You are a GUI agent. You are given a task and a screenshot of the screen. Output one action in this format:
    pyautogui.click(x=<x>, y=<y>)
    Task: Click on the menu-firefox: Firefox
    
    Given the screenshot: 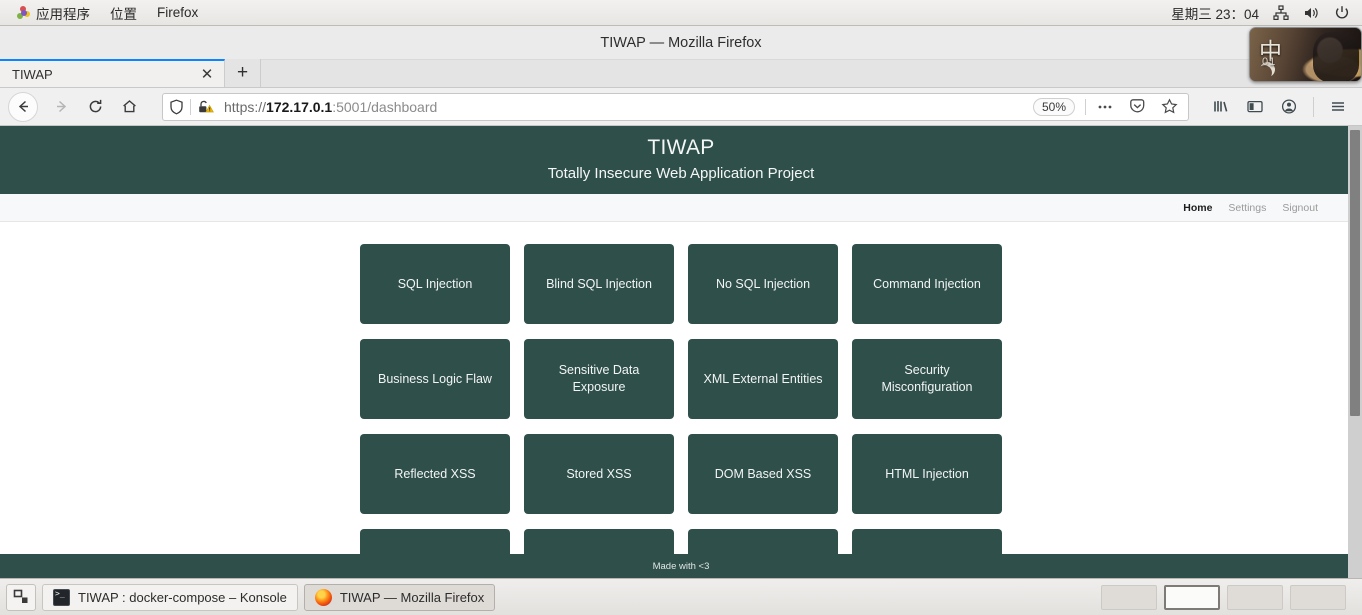 What is the action you would take?
    pyautogui.click(x=177, y=12)
    